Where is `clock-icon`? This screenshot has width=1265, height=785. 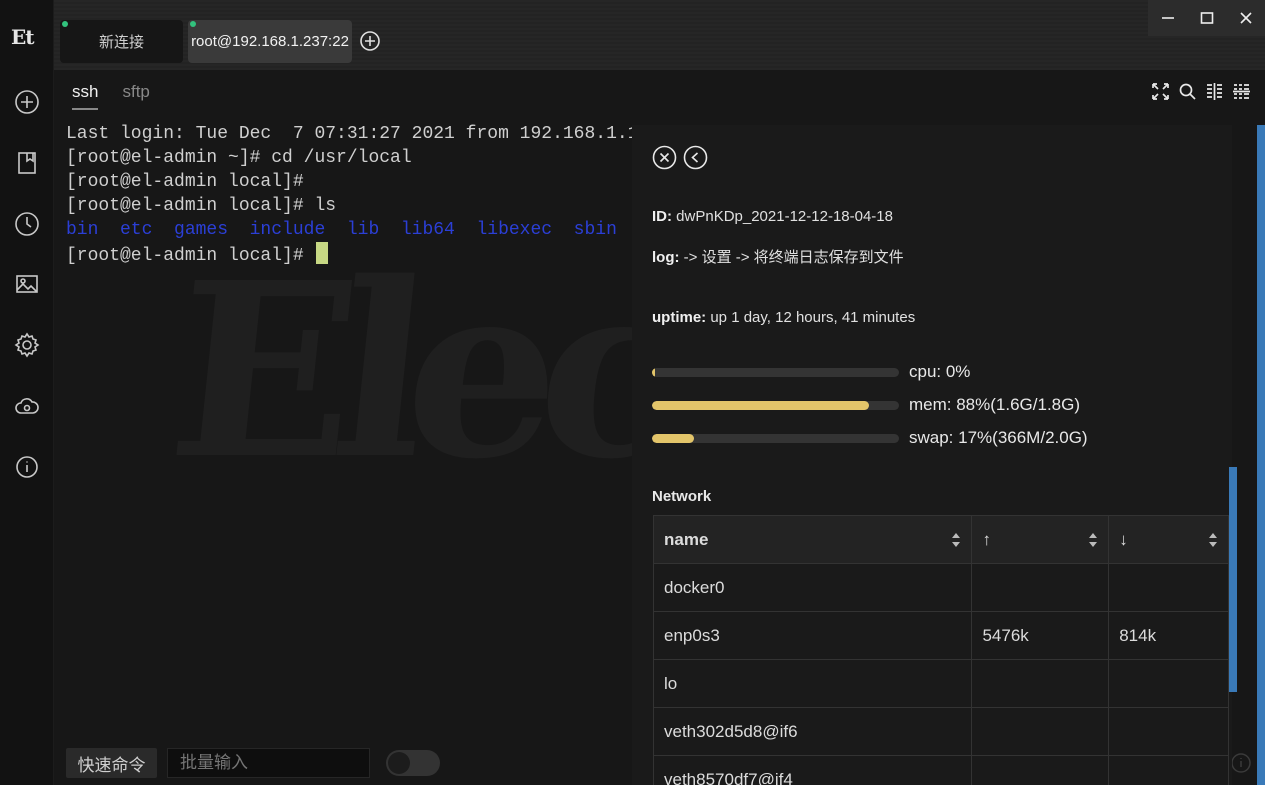 clock-icon is located at coordinates (27, 224).